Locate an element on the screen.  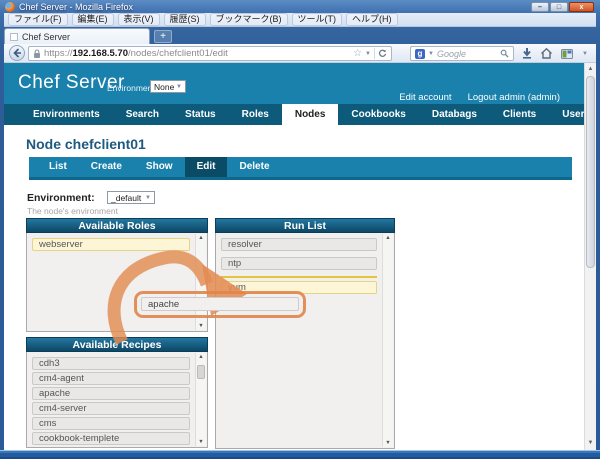
list-item: resolver is located at coordinates (299, 244).